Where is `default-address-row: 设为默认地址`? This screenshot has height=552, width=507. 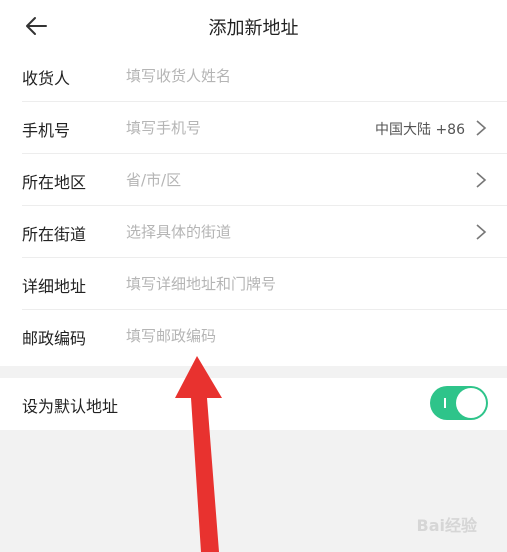
default-address-row: 设为默认地址 is located at coordinates (253, 404).